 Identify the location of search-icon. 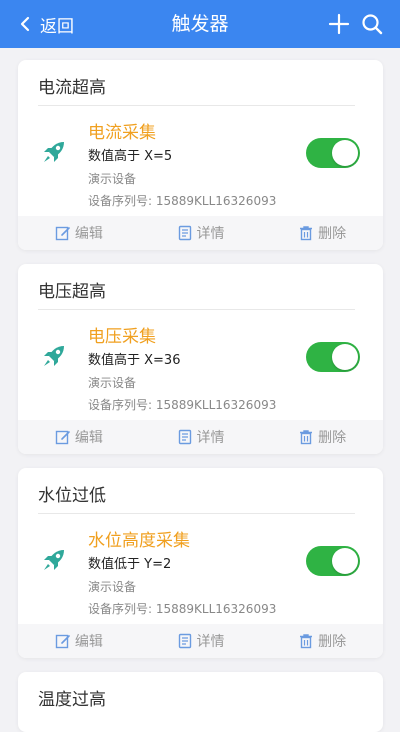
(372, 24).